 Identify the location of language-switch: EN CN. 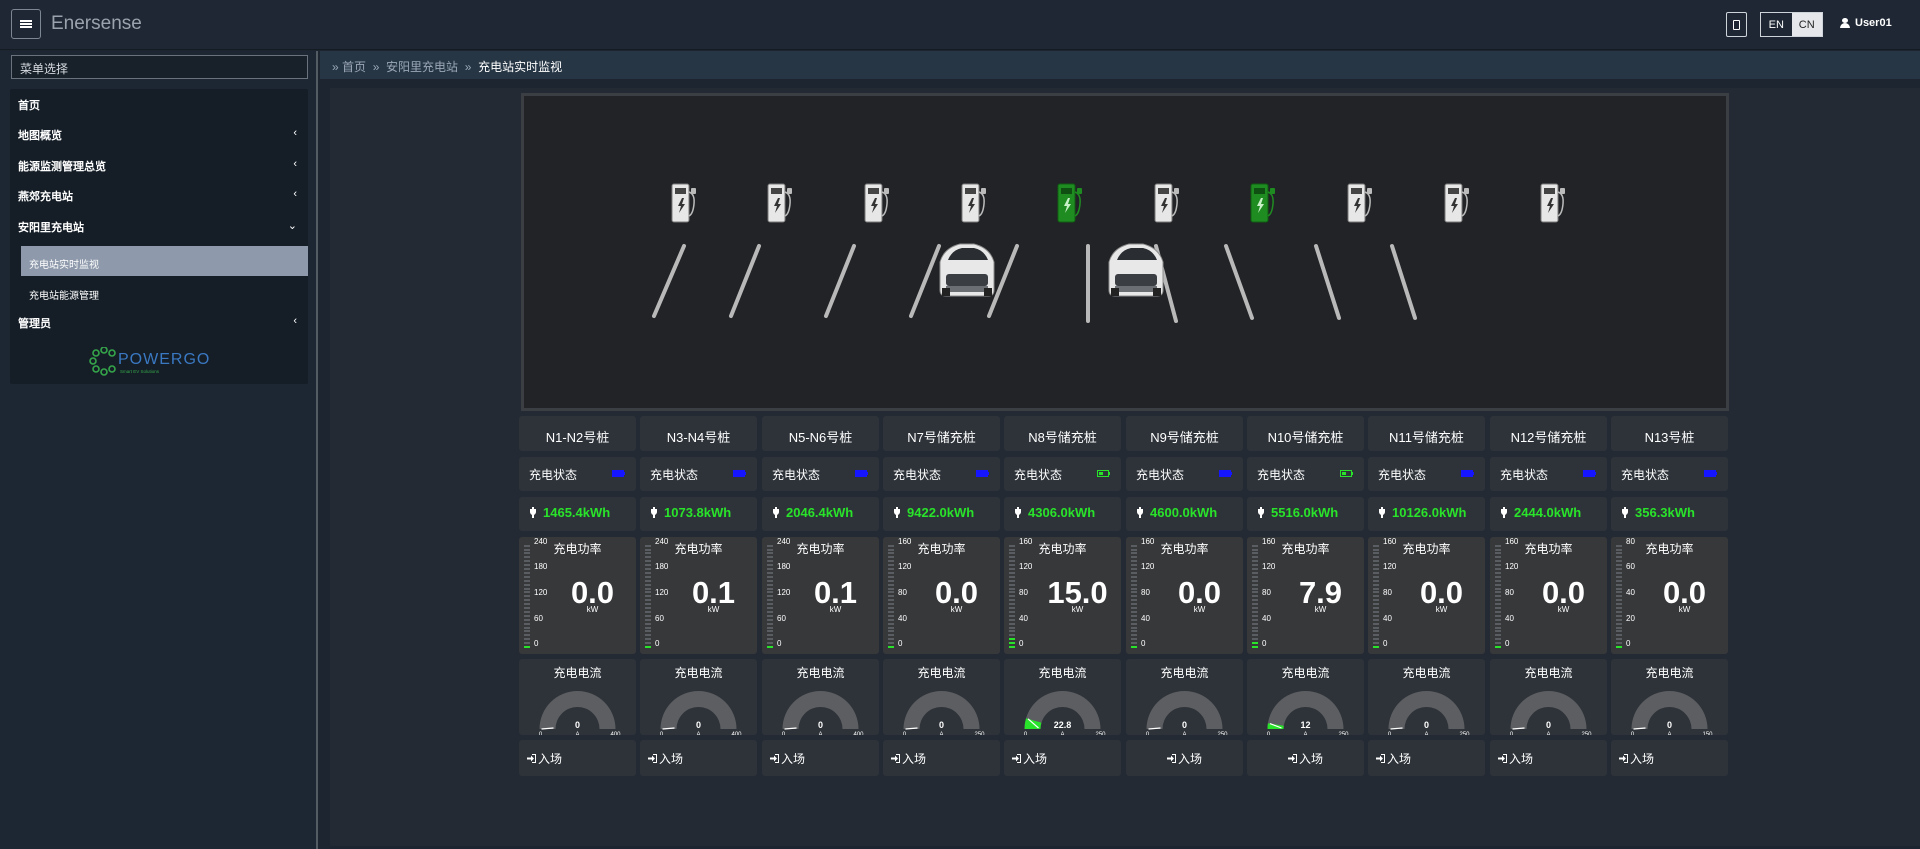
(1791, 24).